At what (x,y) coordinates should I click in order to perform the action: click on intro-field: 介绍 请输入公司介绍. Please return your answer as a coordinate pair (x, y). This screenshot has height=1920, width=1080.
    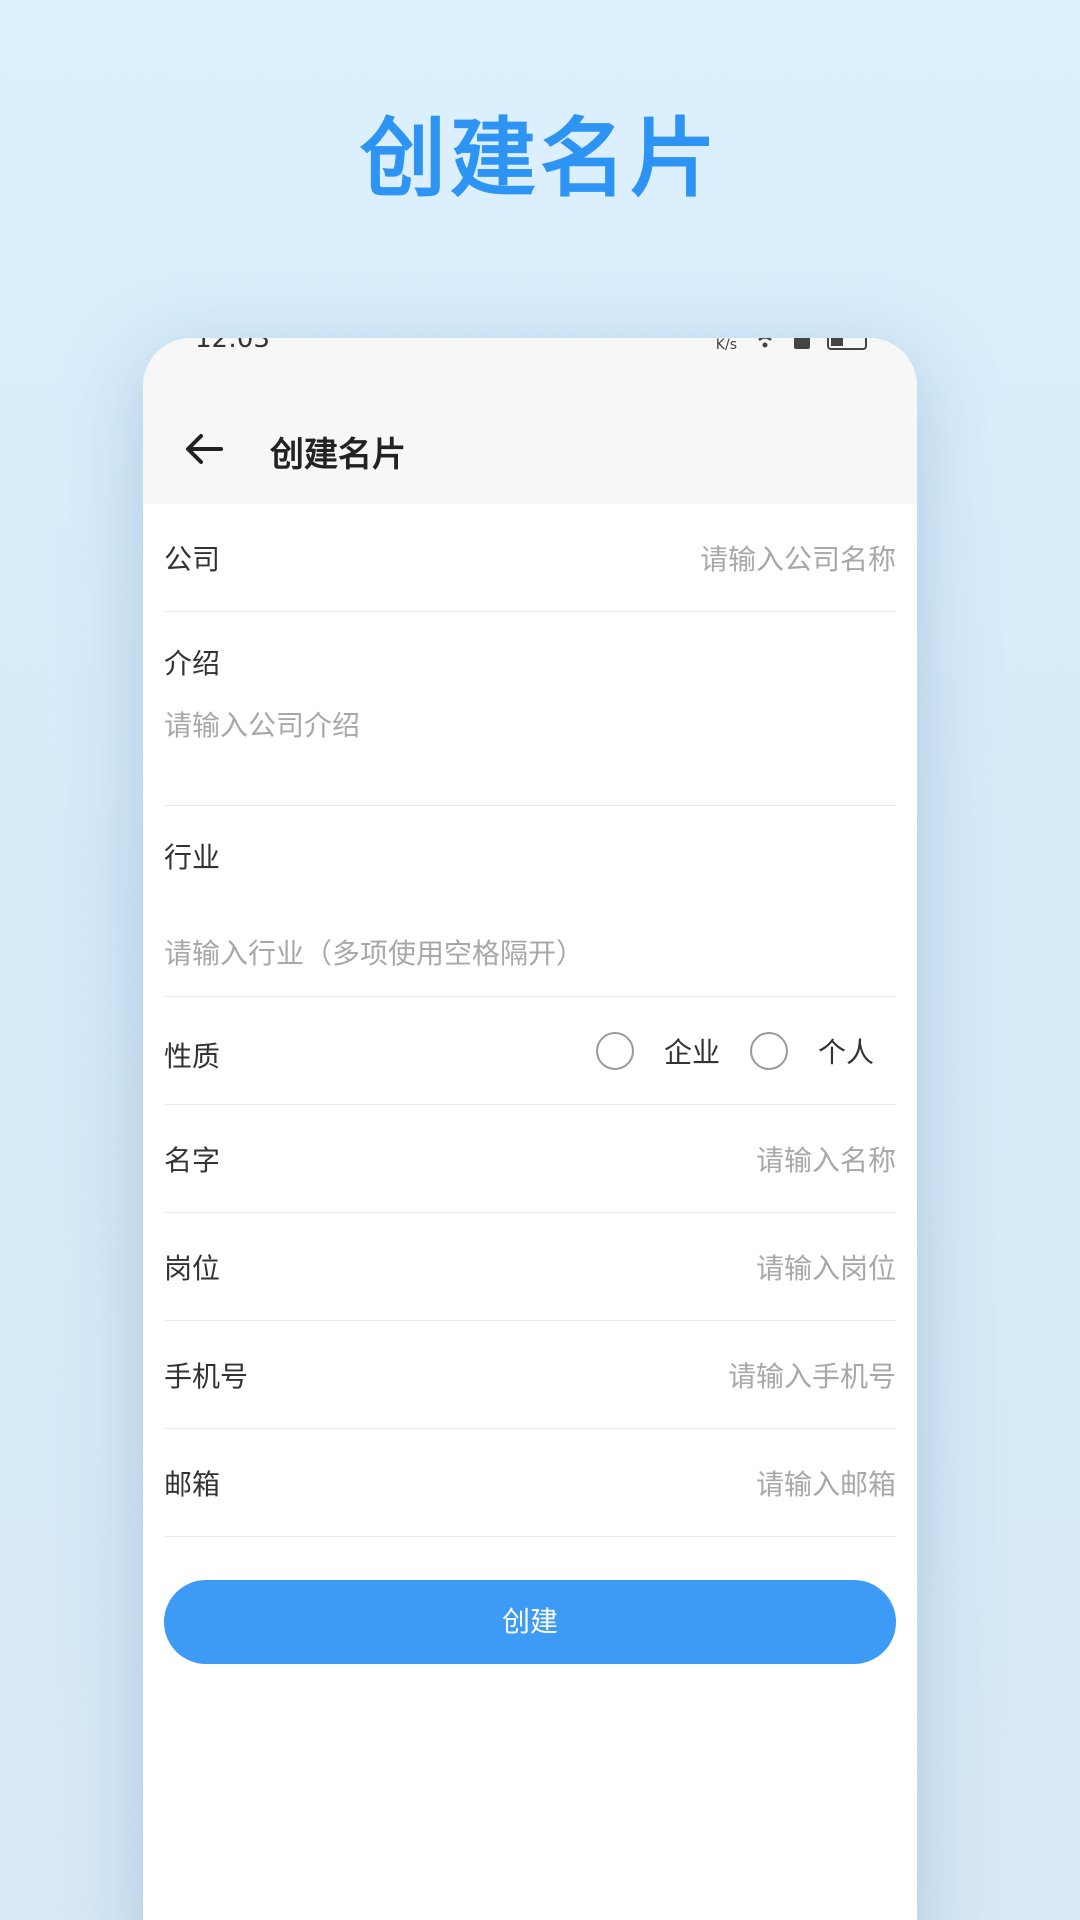
    Looking at the image, I should click on (530, 709).